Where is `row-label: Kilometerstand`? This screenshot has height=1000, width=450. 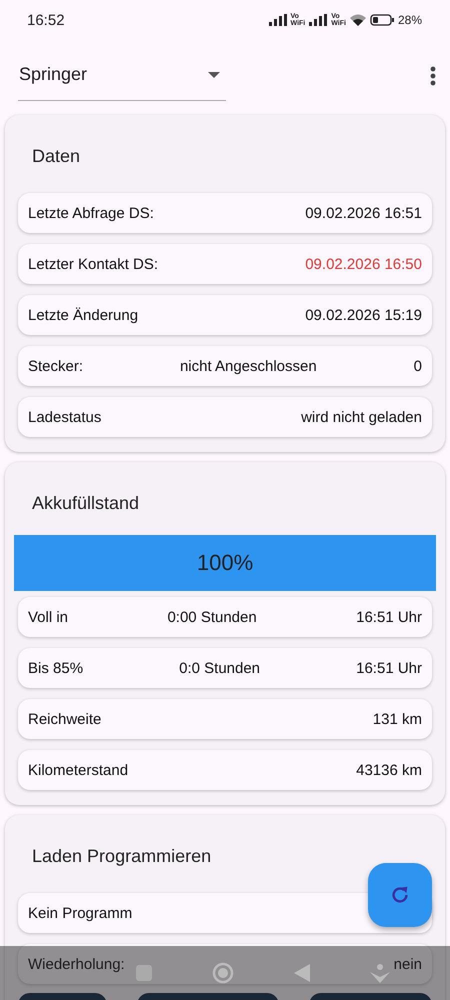
row-label: Kilometerstand is located at coordinates (78, 770).